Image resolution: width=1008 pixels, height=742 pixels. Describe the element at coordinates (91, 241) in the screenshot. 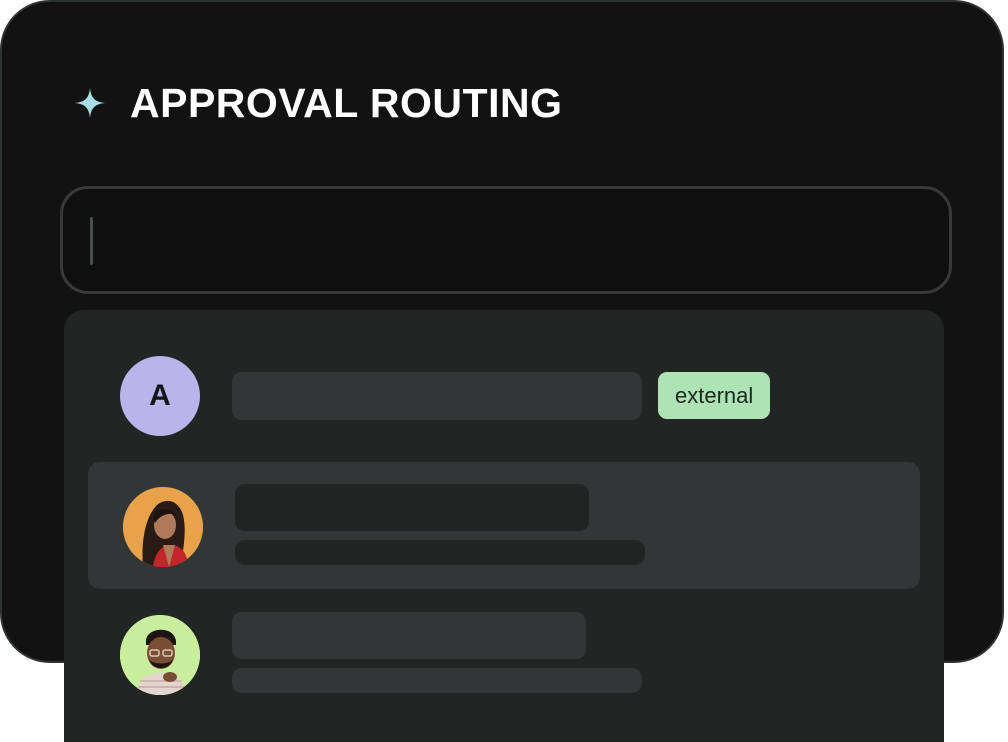

I see `text-cursor` at that location.